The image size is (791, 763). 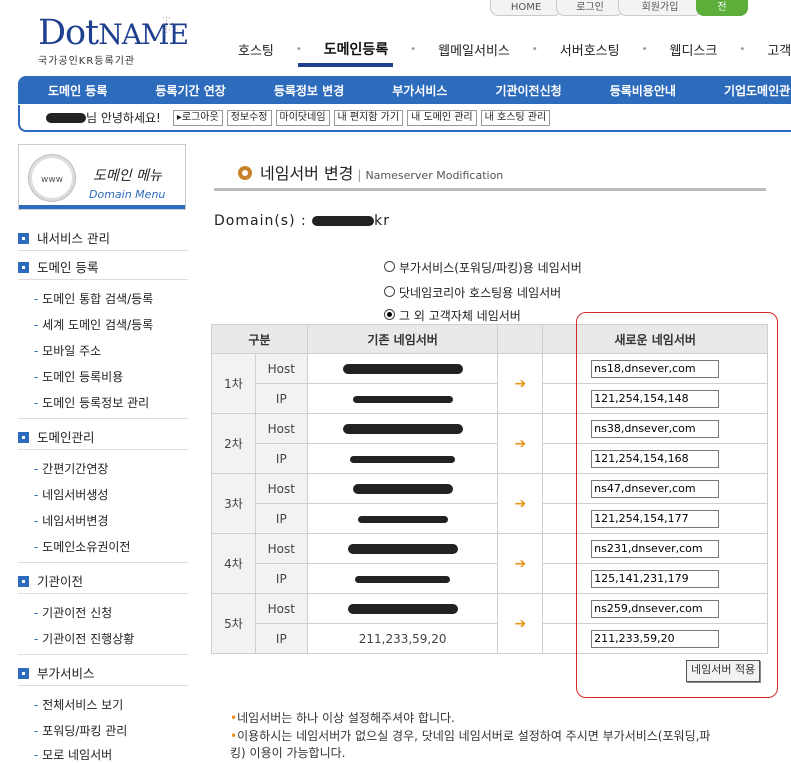 I want to click on menu-forwarding-parking: 포워딩/파킹 관리, so click(x=111, y=730).